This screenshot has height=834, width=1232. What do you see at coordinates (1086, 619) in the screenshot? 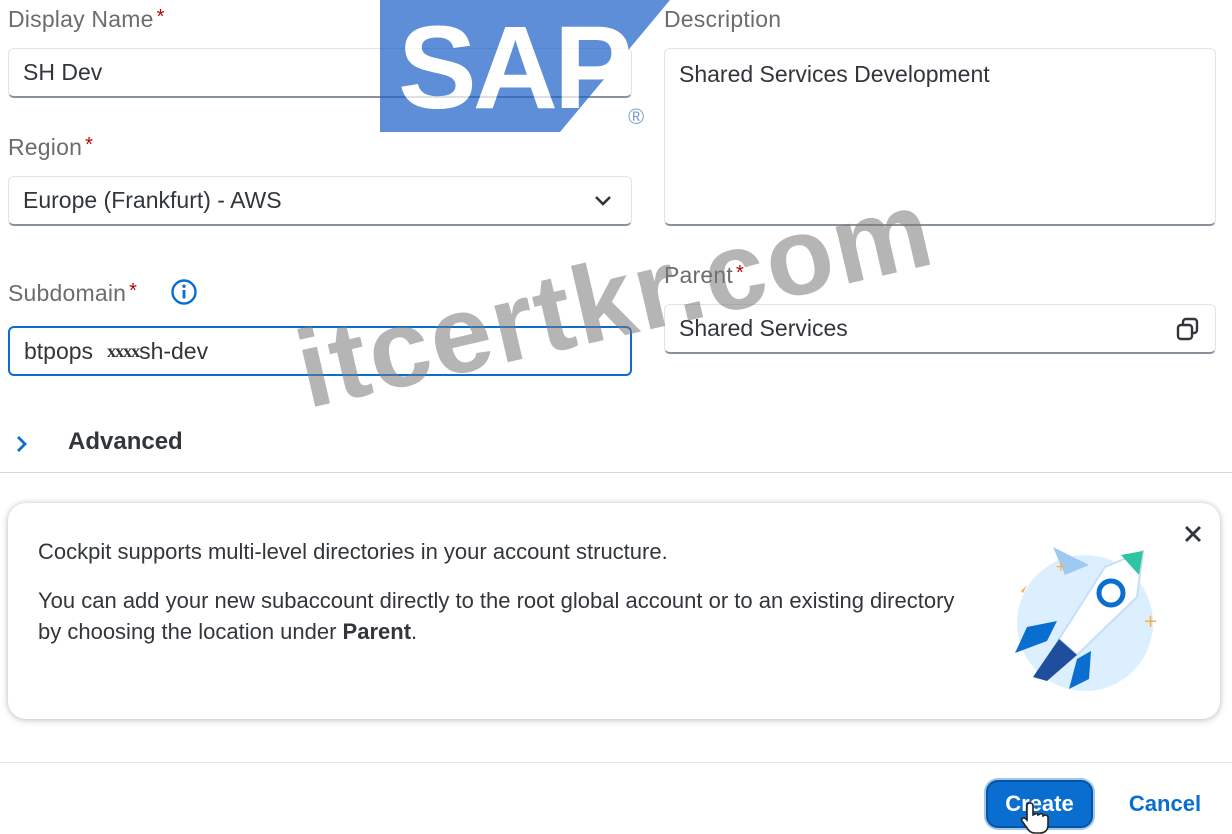
I see `rocket-illustration: + +` at bounding box center [1086, 619].